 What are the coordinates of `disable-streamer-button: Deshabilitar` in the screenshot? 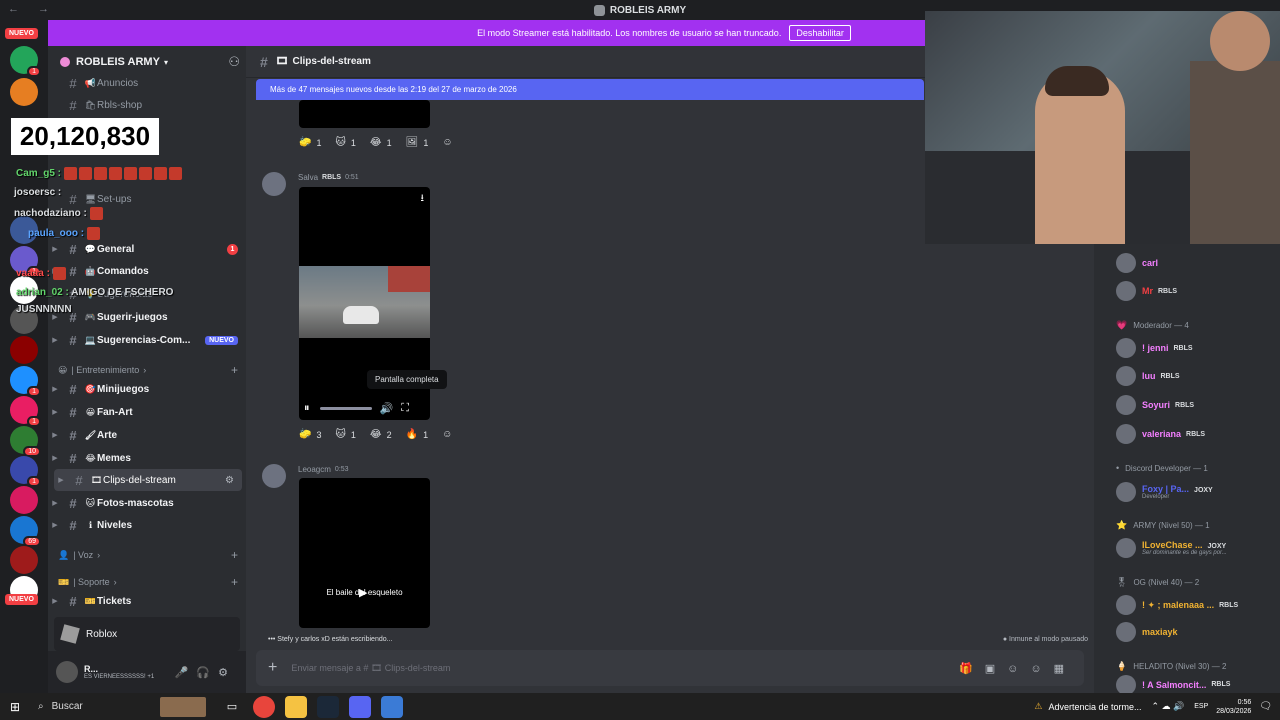 It's located at (820, 33).